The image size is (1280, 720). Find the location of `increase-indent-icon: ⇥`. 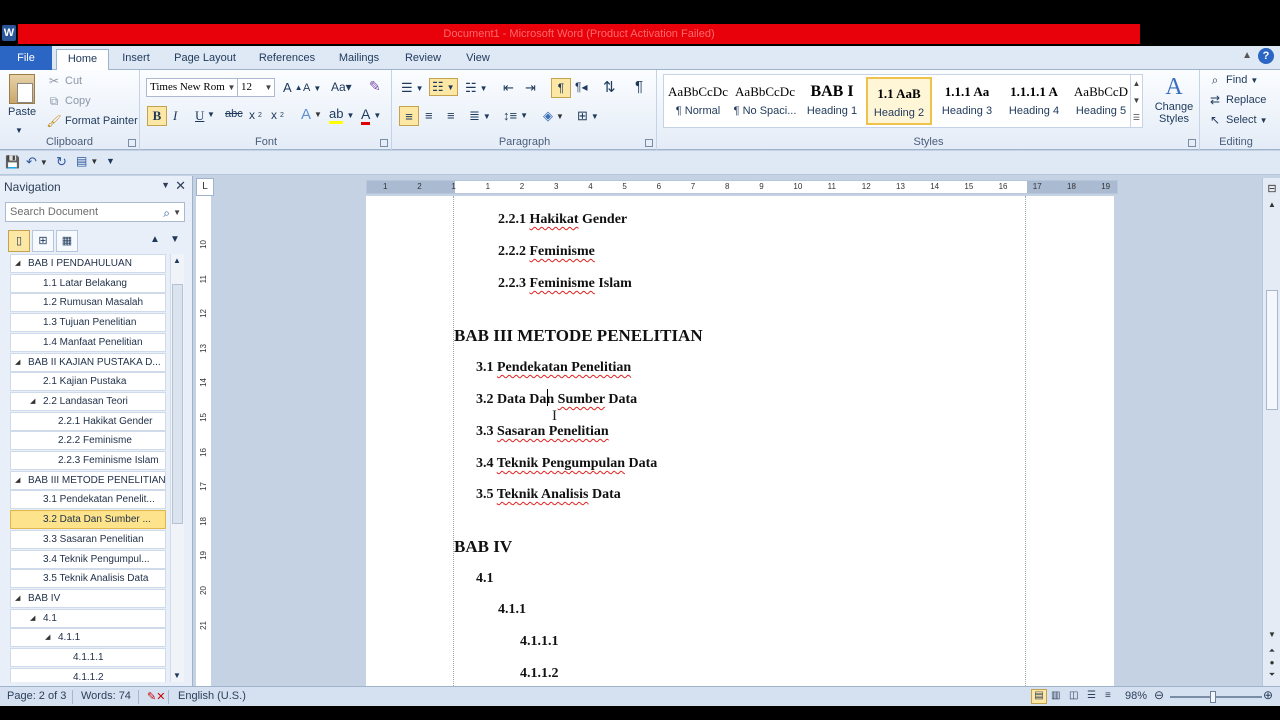

increase-indent-icon: ⇥ is located at coordinates (530, 88).